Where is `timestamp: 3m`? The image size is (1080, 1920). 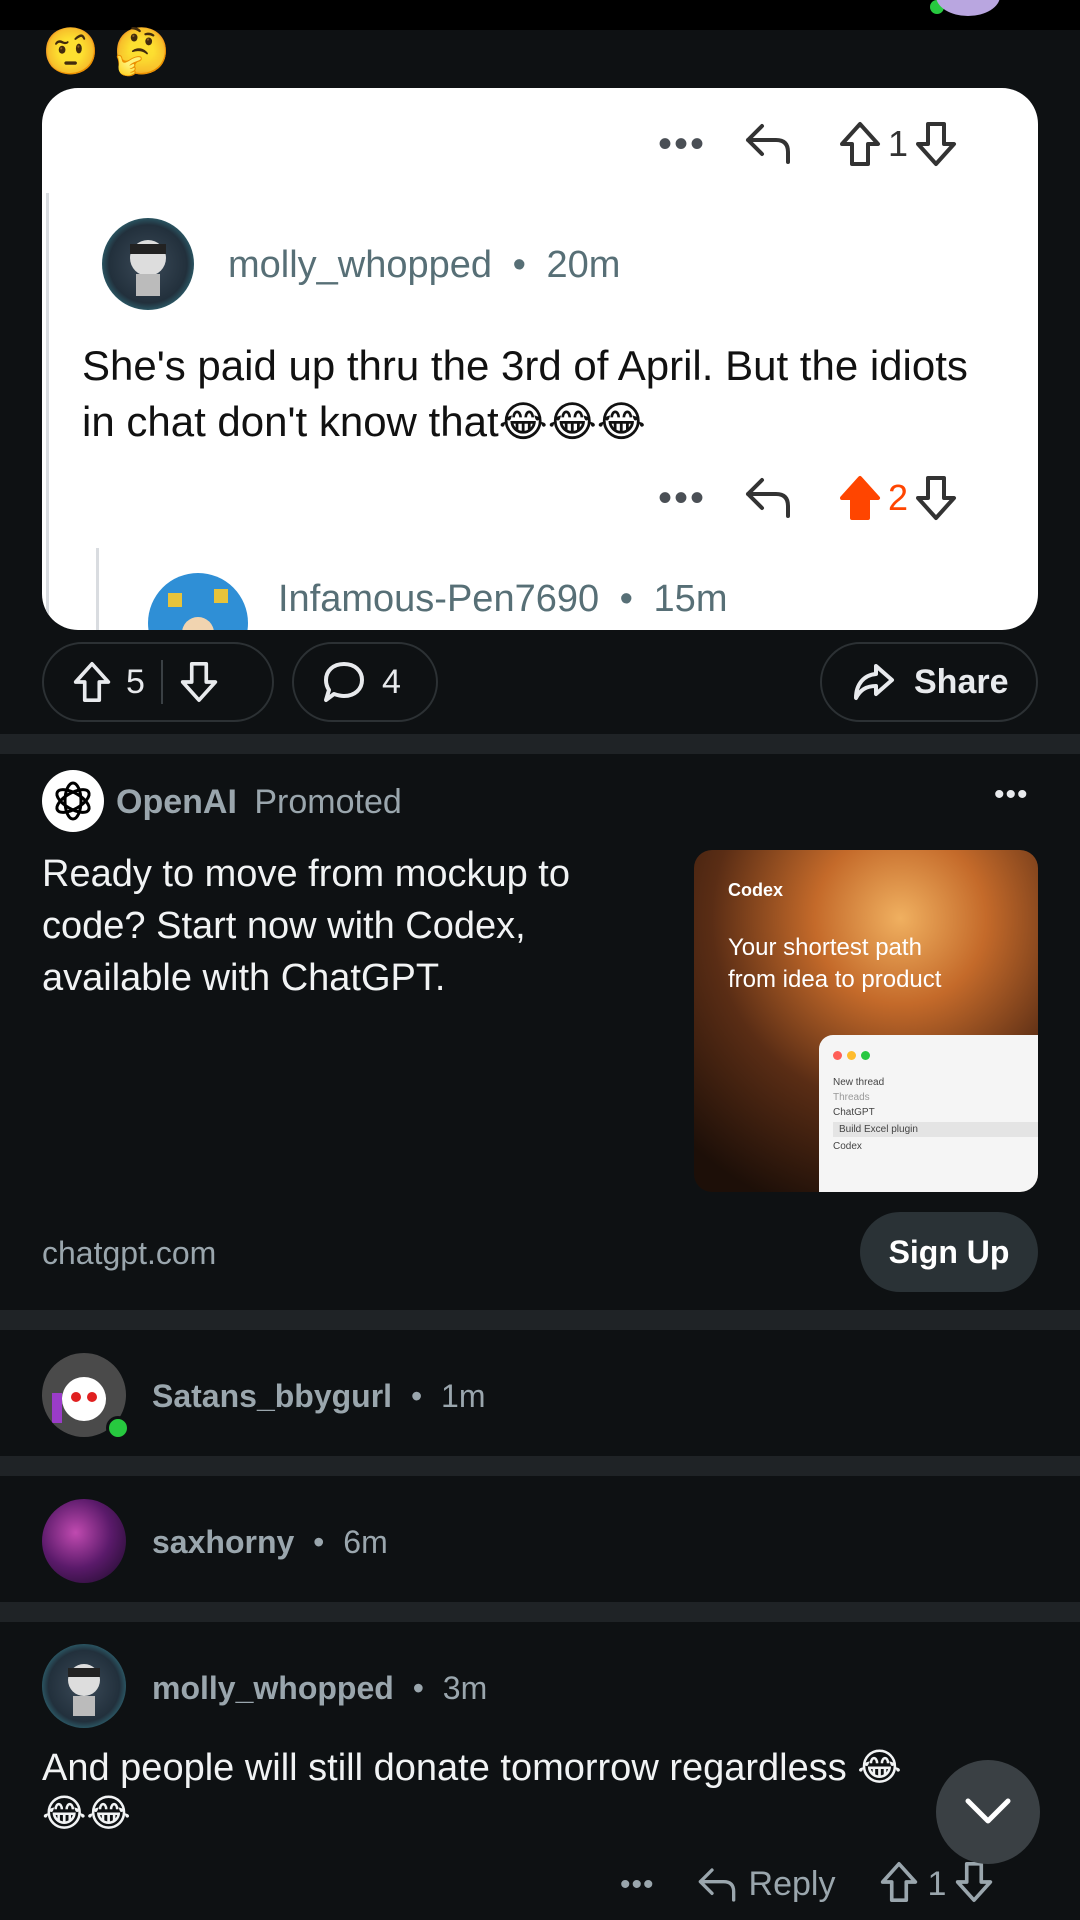
timestamp: 3m is located at coordinates (465, 1688).